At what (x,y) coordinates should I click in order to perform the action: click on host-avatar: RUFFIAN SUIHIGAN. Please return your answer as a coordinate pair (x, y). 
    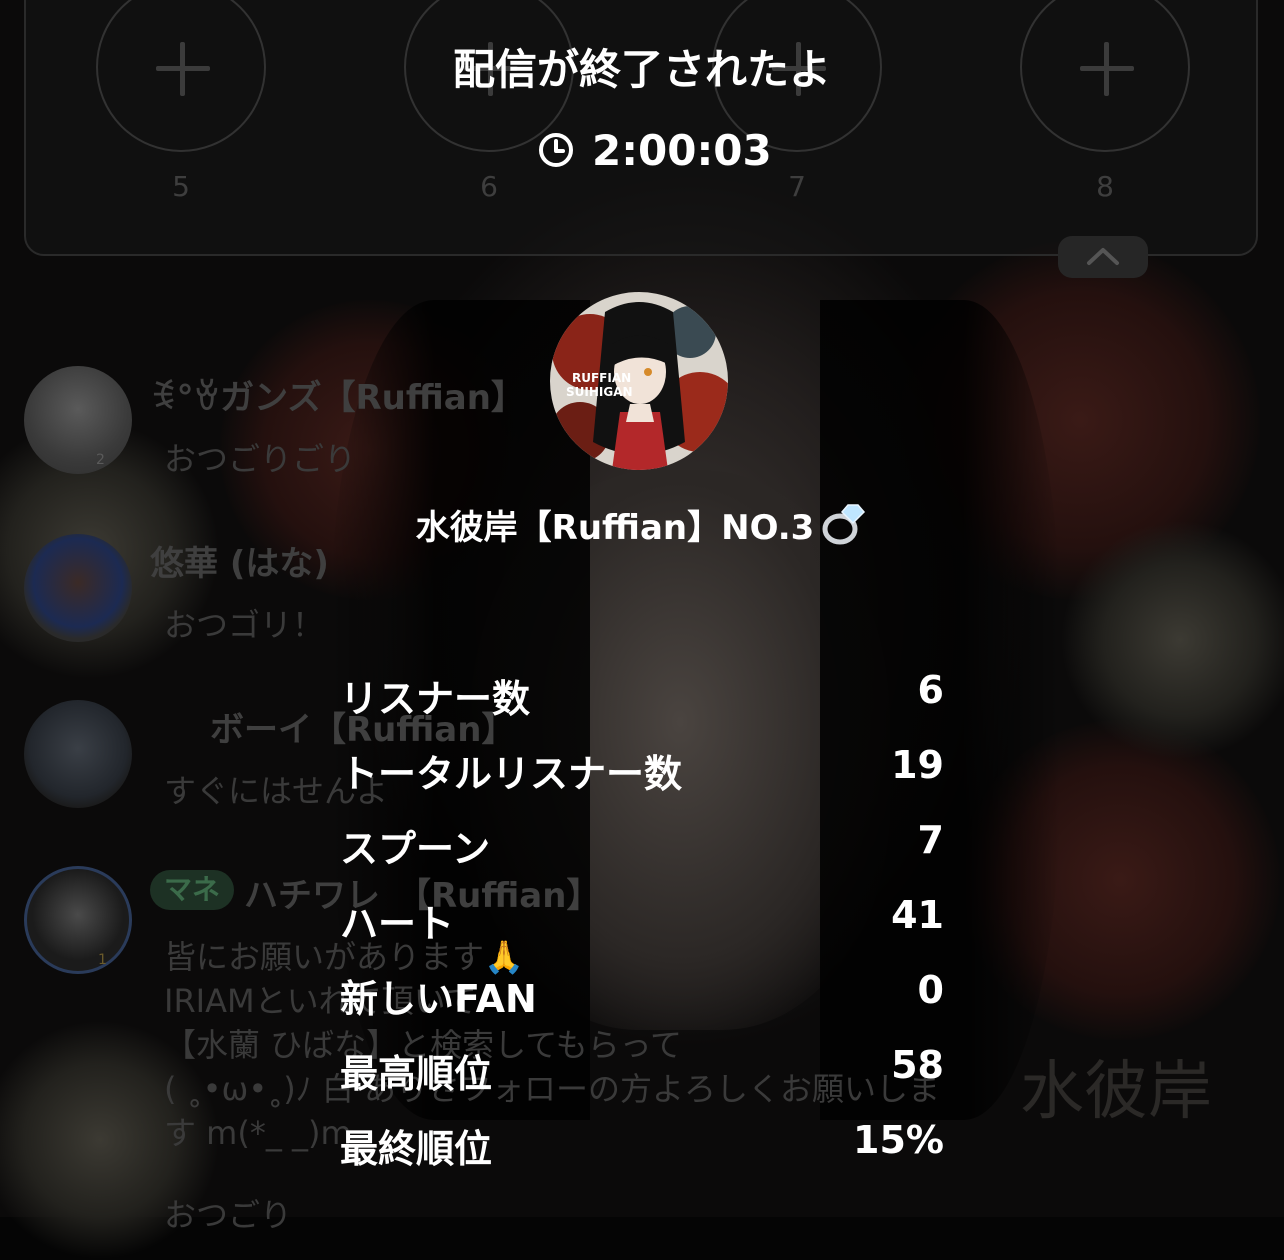
    Looking at the image, I should click on (639, 381).